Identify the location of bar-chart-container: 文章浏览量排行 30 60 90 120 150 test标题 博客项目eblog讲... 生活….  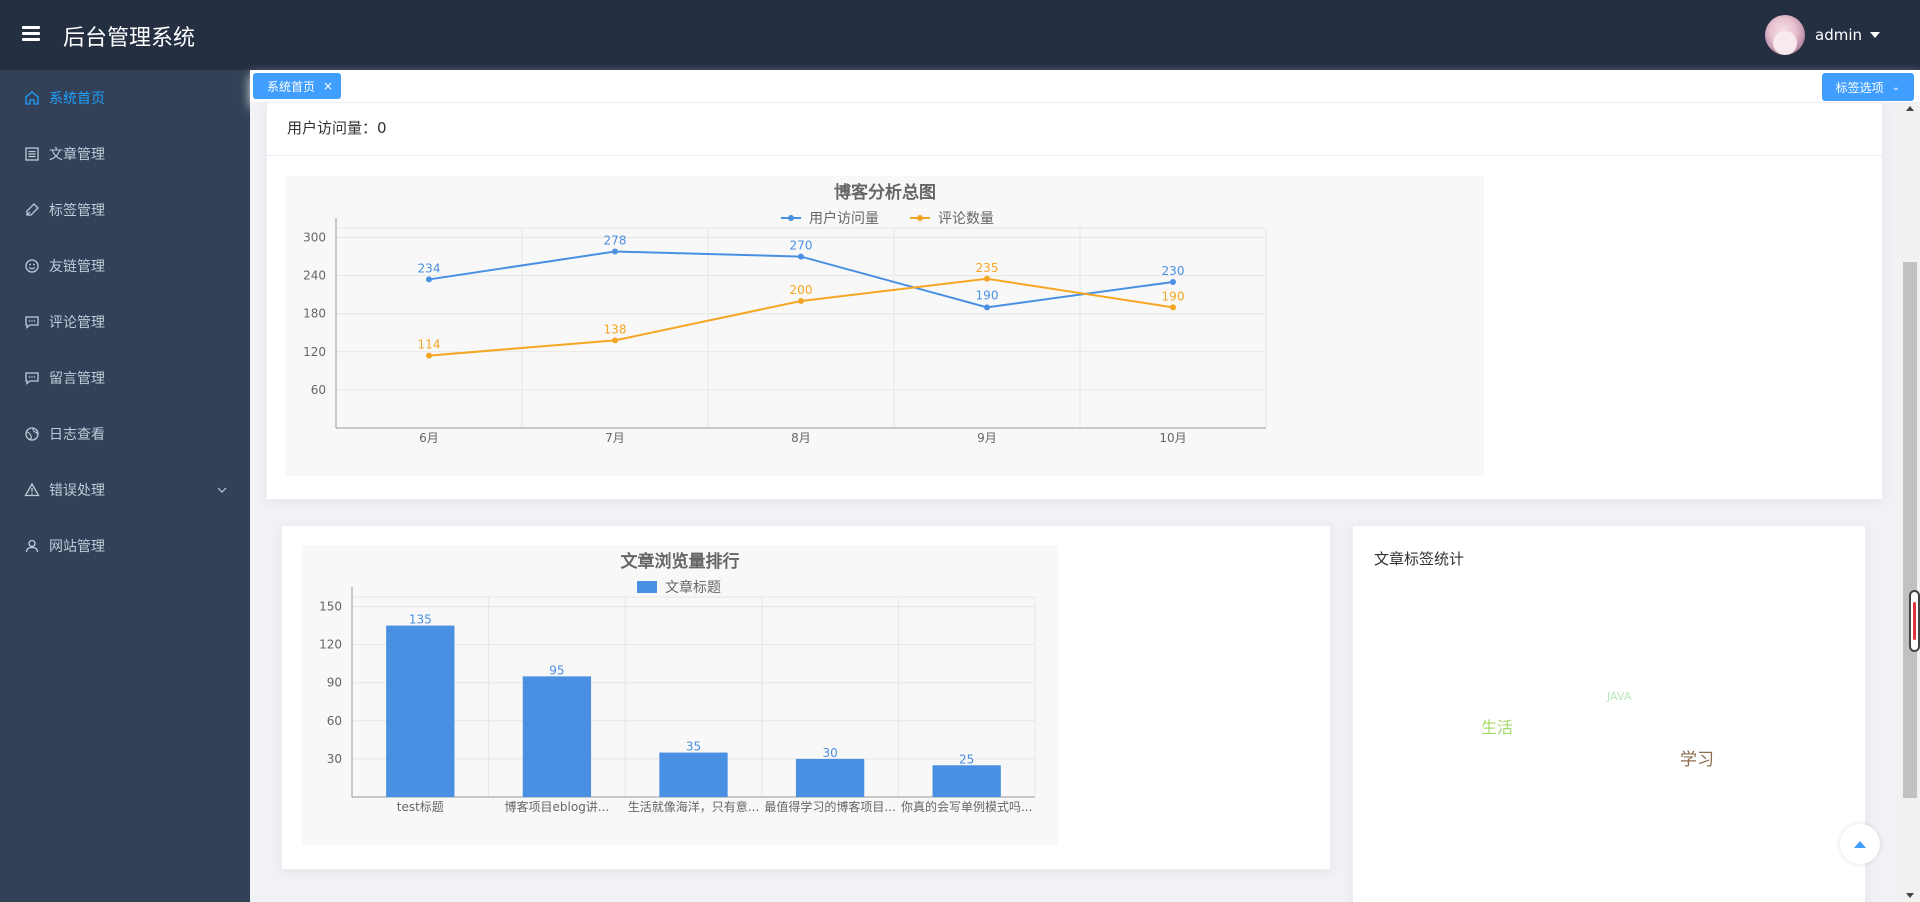
(680, 695).